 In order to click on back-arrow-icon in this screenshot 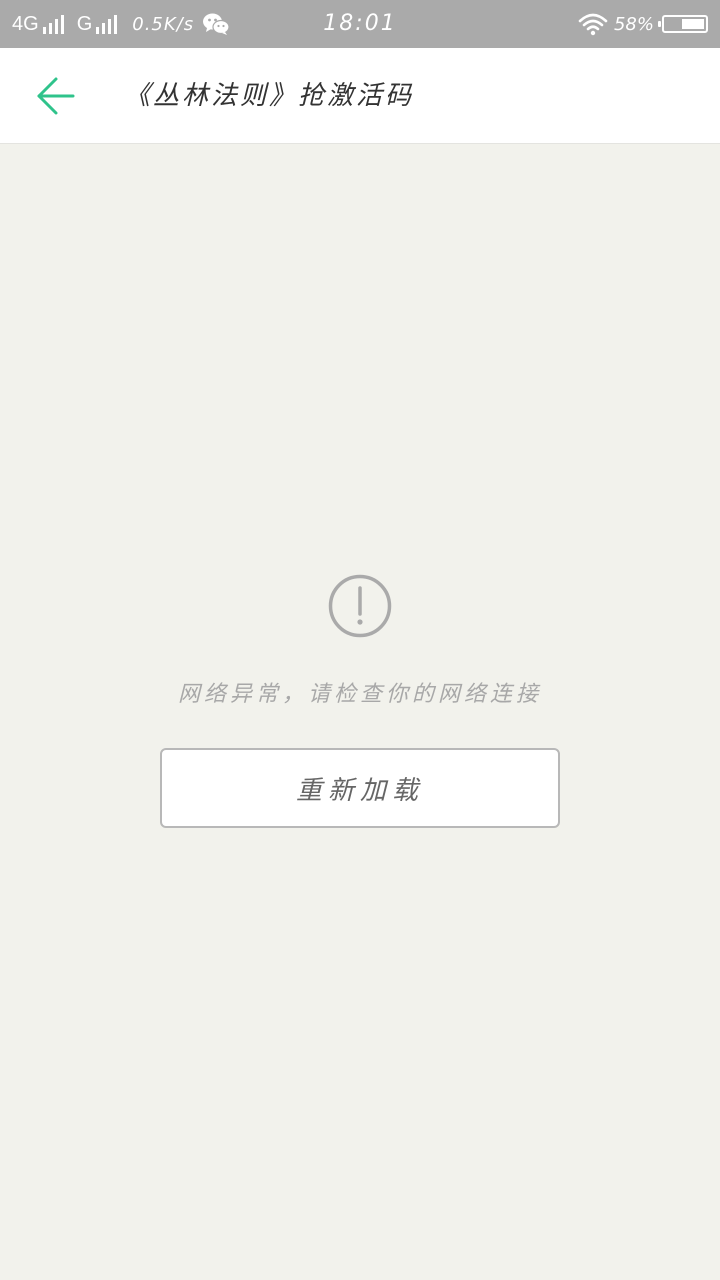, I will do `click(56, 96)`.